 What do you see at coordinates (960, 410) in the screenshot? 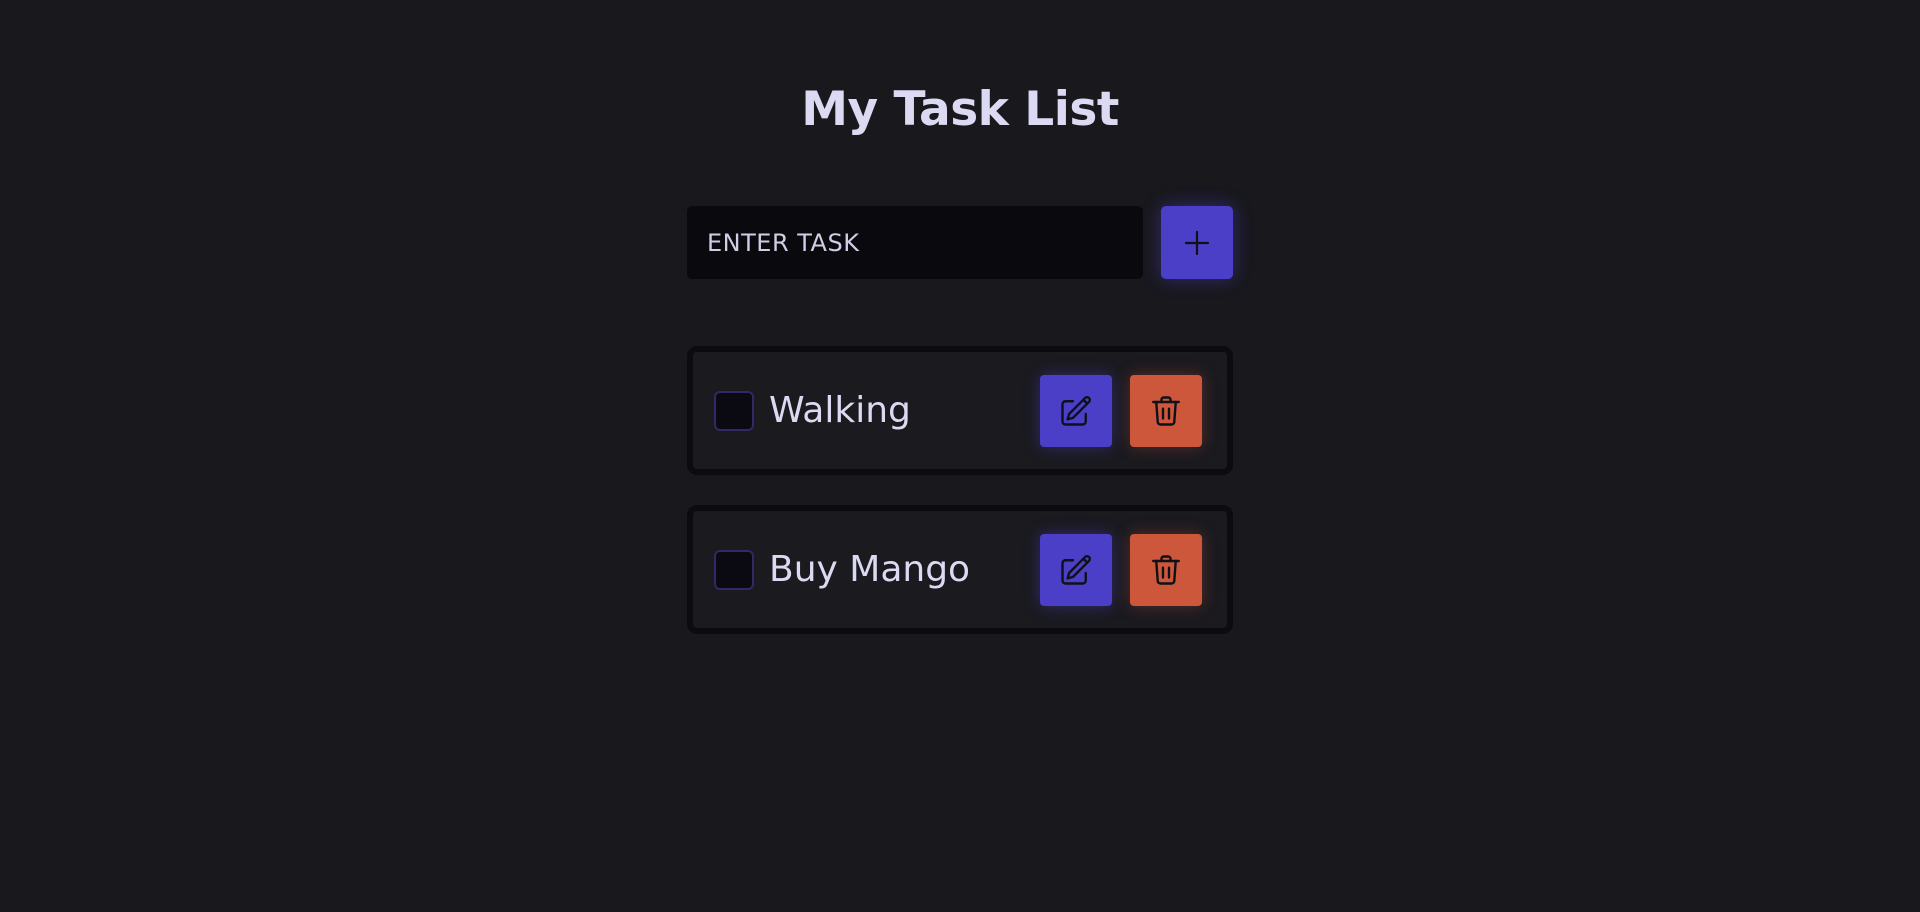
I see `task-item: Walking` at bounding box center [960, 410].